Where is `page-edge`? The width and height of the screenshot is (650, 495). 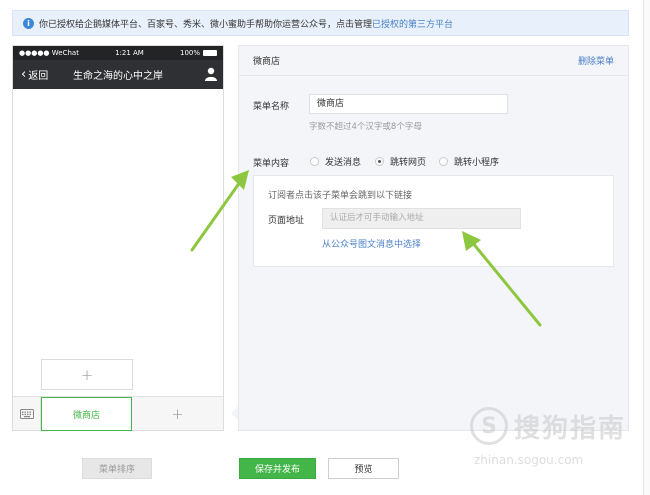 page-edge is located at coordinates (646, 247).